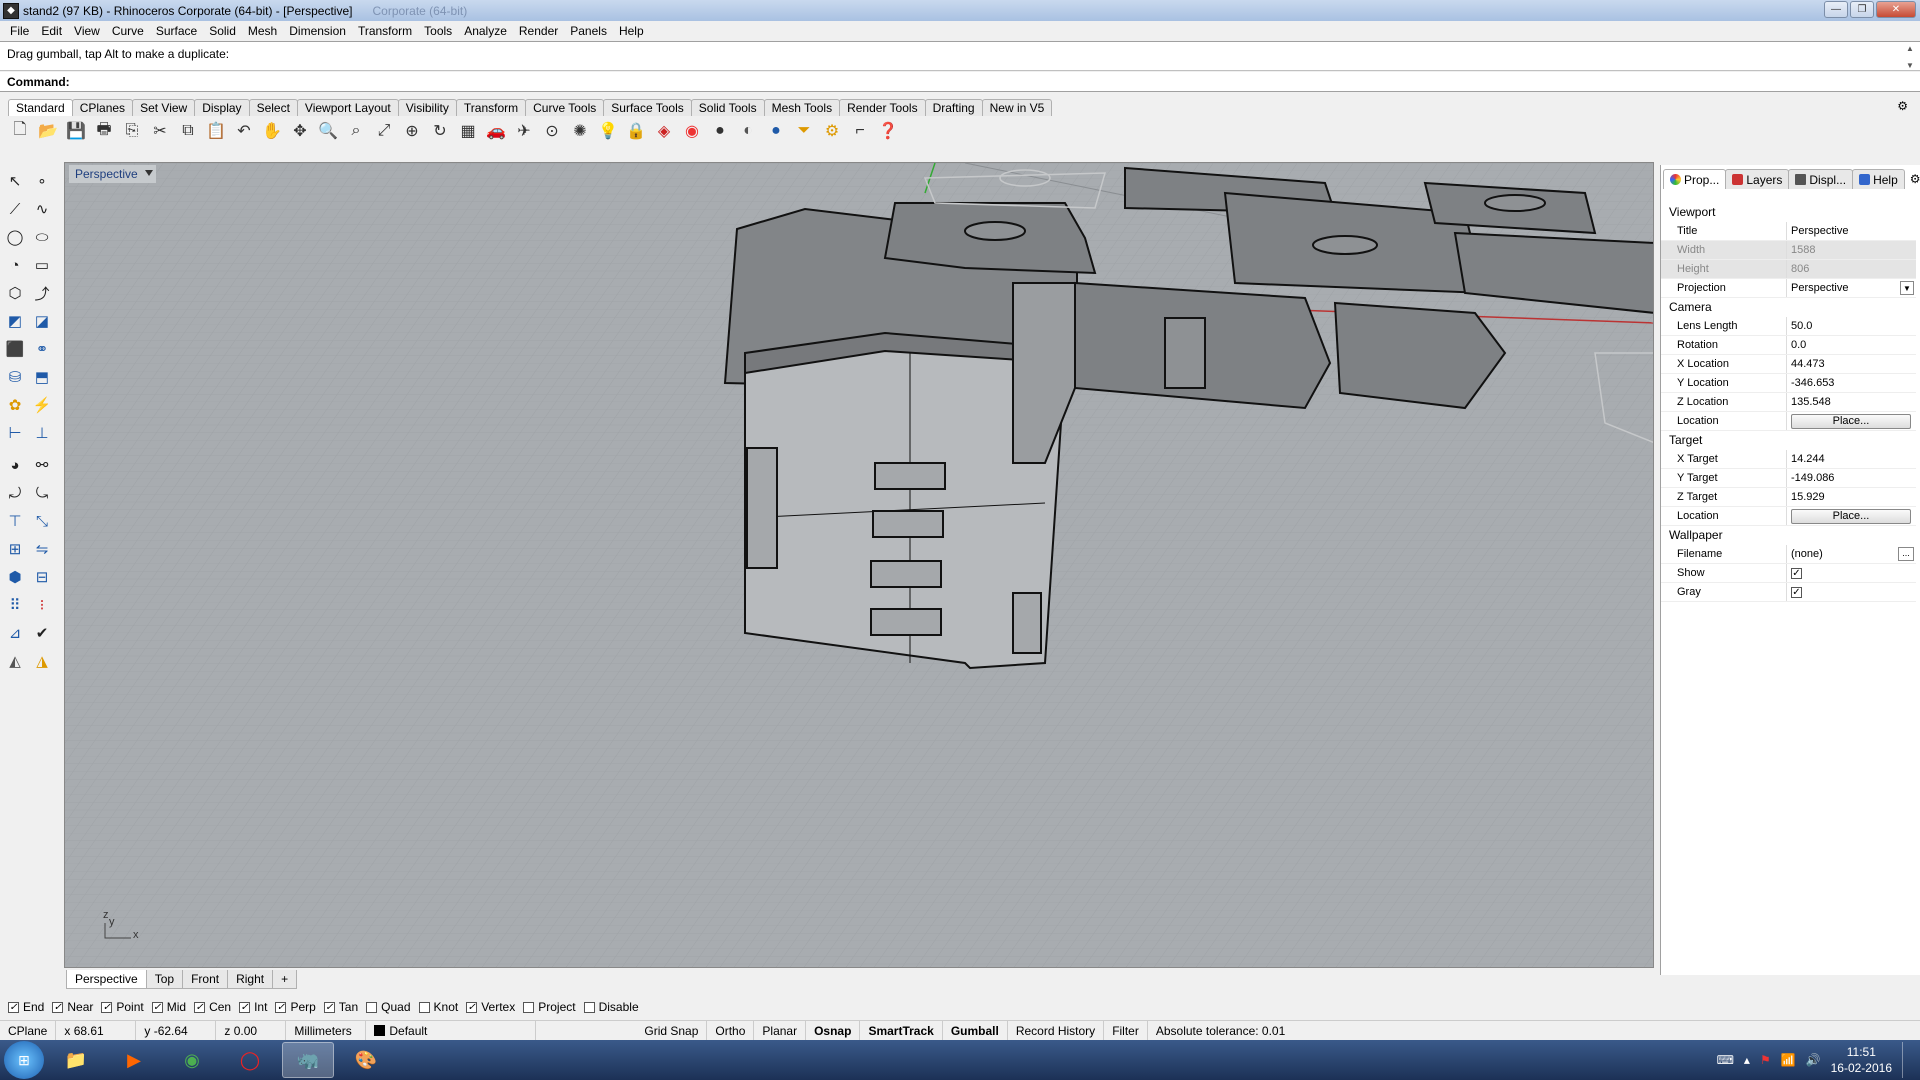 The width and height of the screenshot is (1920, 1080). What do you see at coordinates (87, 31) in the screenshot?
I see `menu-view: View` at bounding box center [87, 31].